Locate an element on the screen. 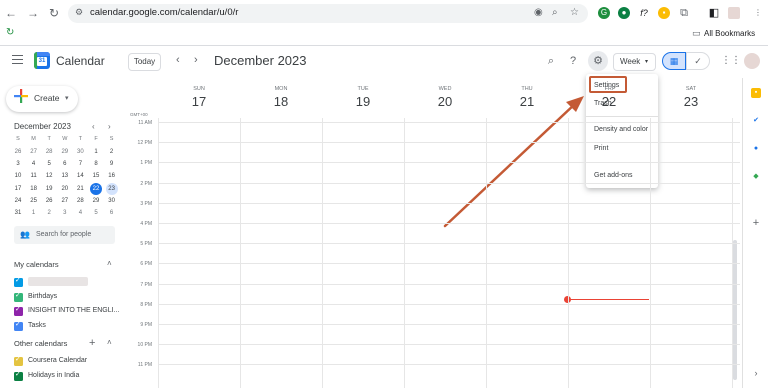 This screenshot has width=768, height=388. day-column-header: FRI 22 is located at coordinates (609, 97).